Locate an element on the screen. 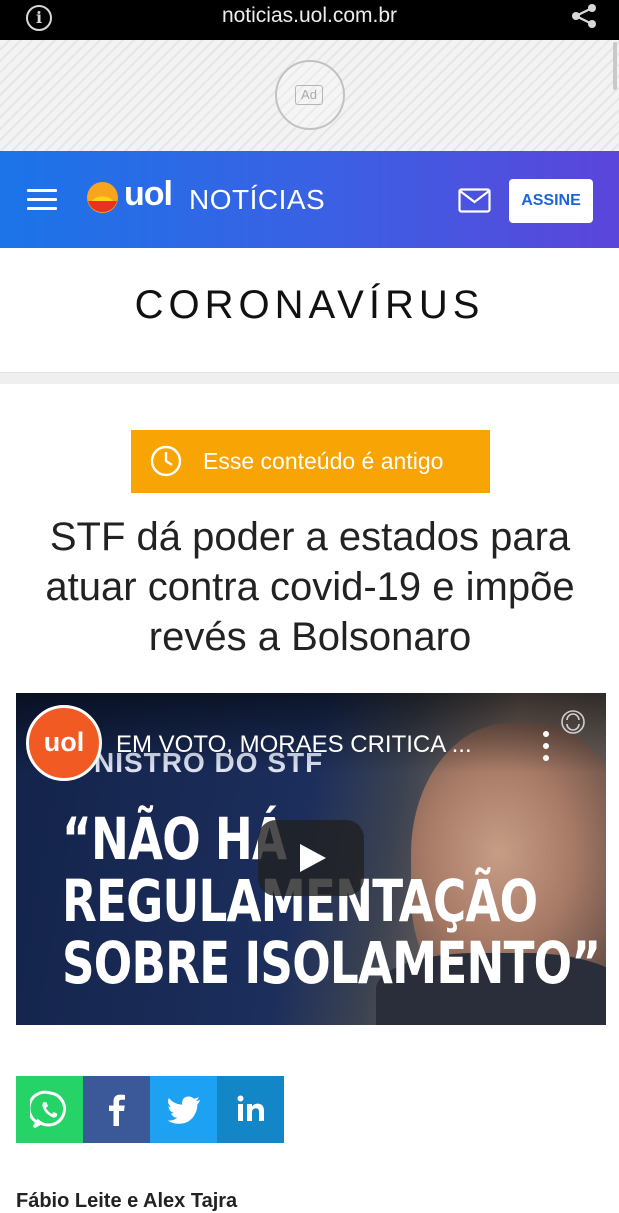 Image resolution: width=619 pixels, height=1213 pixels. clock-icon is located at coordinates (166, 461).